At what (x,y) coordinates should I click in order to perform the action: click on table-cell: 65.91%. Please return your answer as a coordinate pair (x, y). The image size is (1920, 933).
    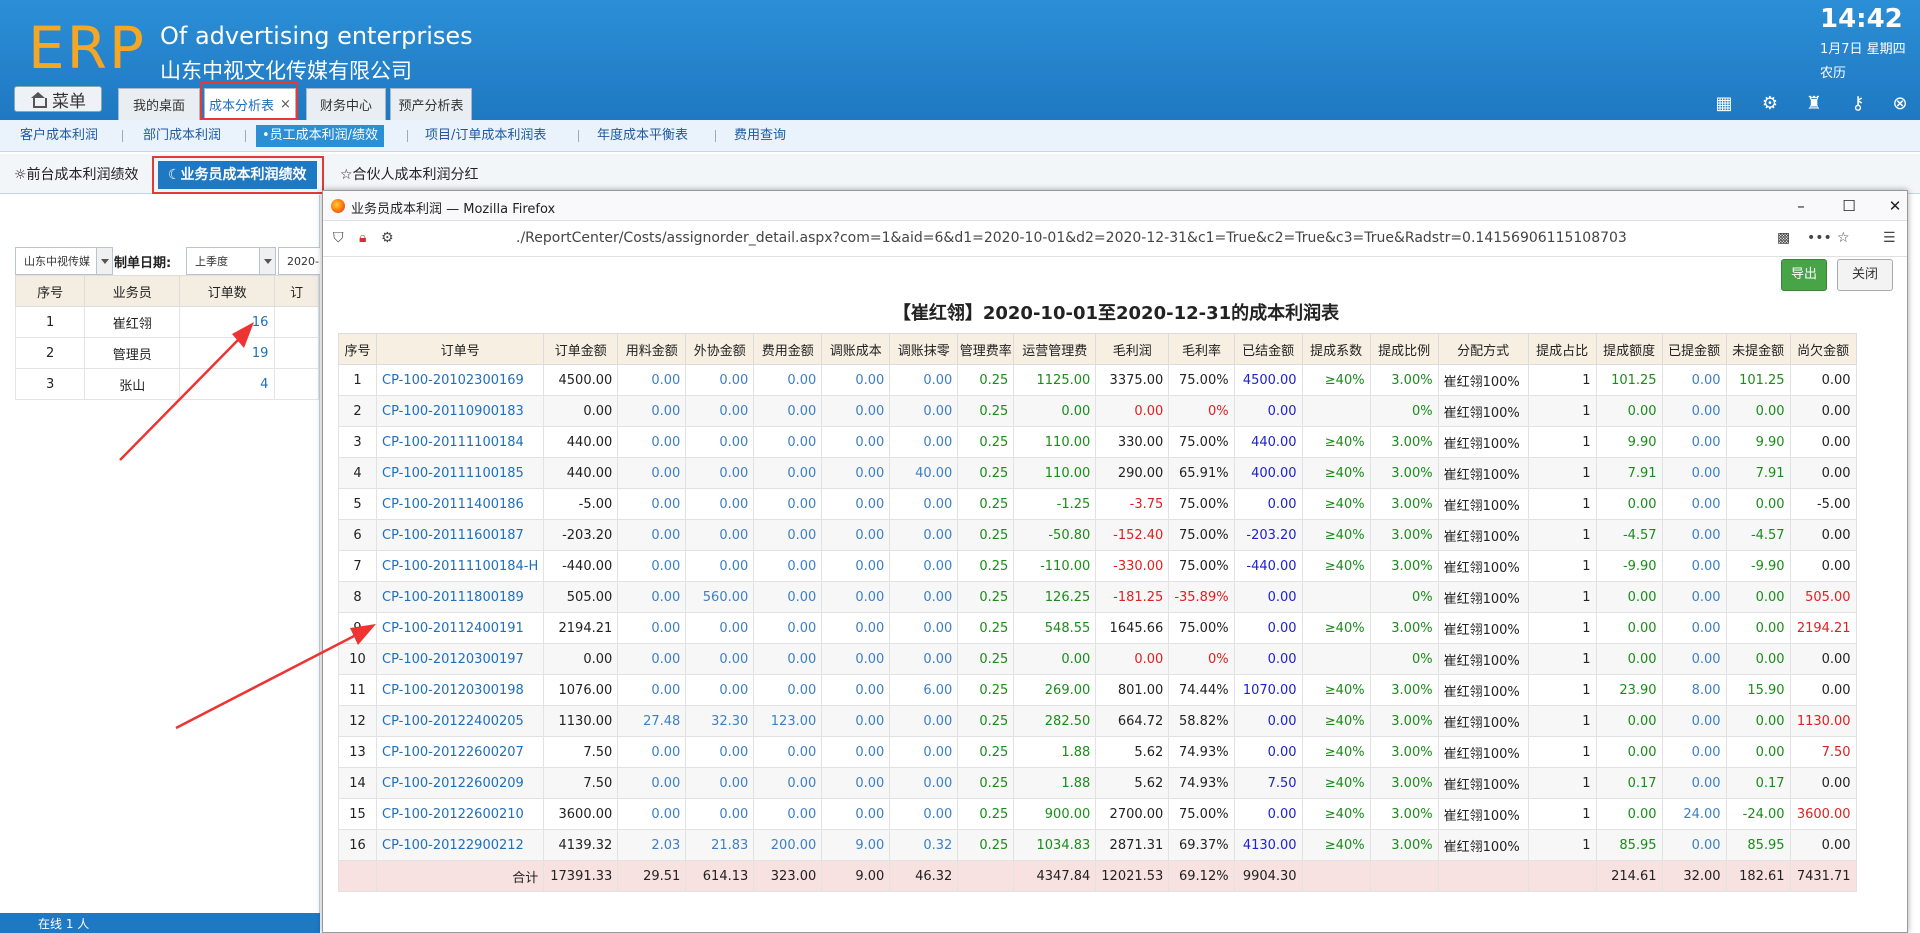
    Looking at the image, I should click on (1201, 473).